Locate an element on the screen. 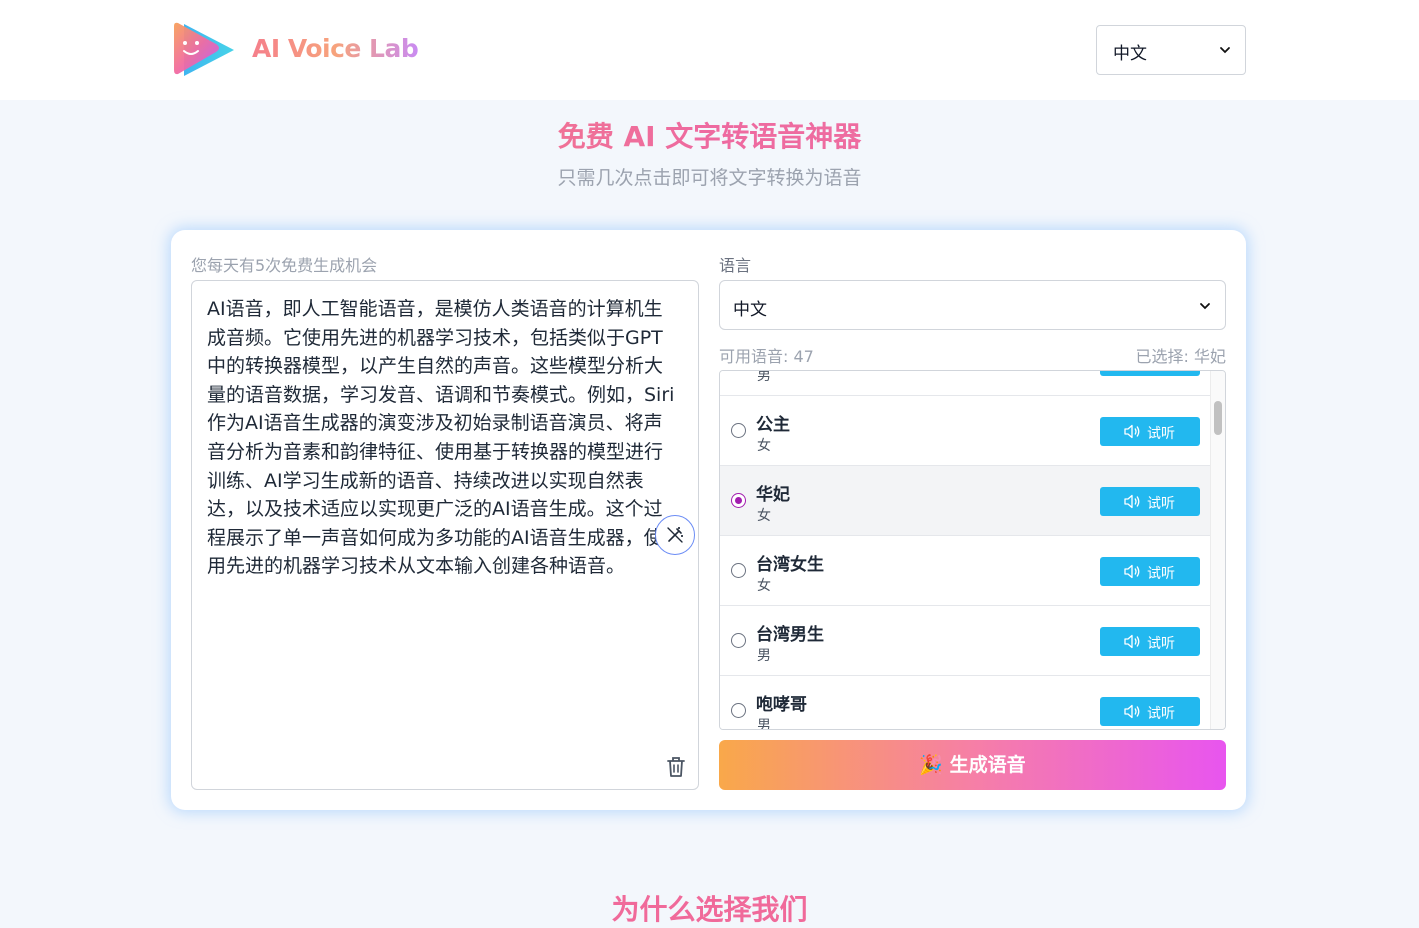 This screenshot has width=1419, height=928. header-language-value: 中文 is located at coordinates (1130, 54).